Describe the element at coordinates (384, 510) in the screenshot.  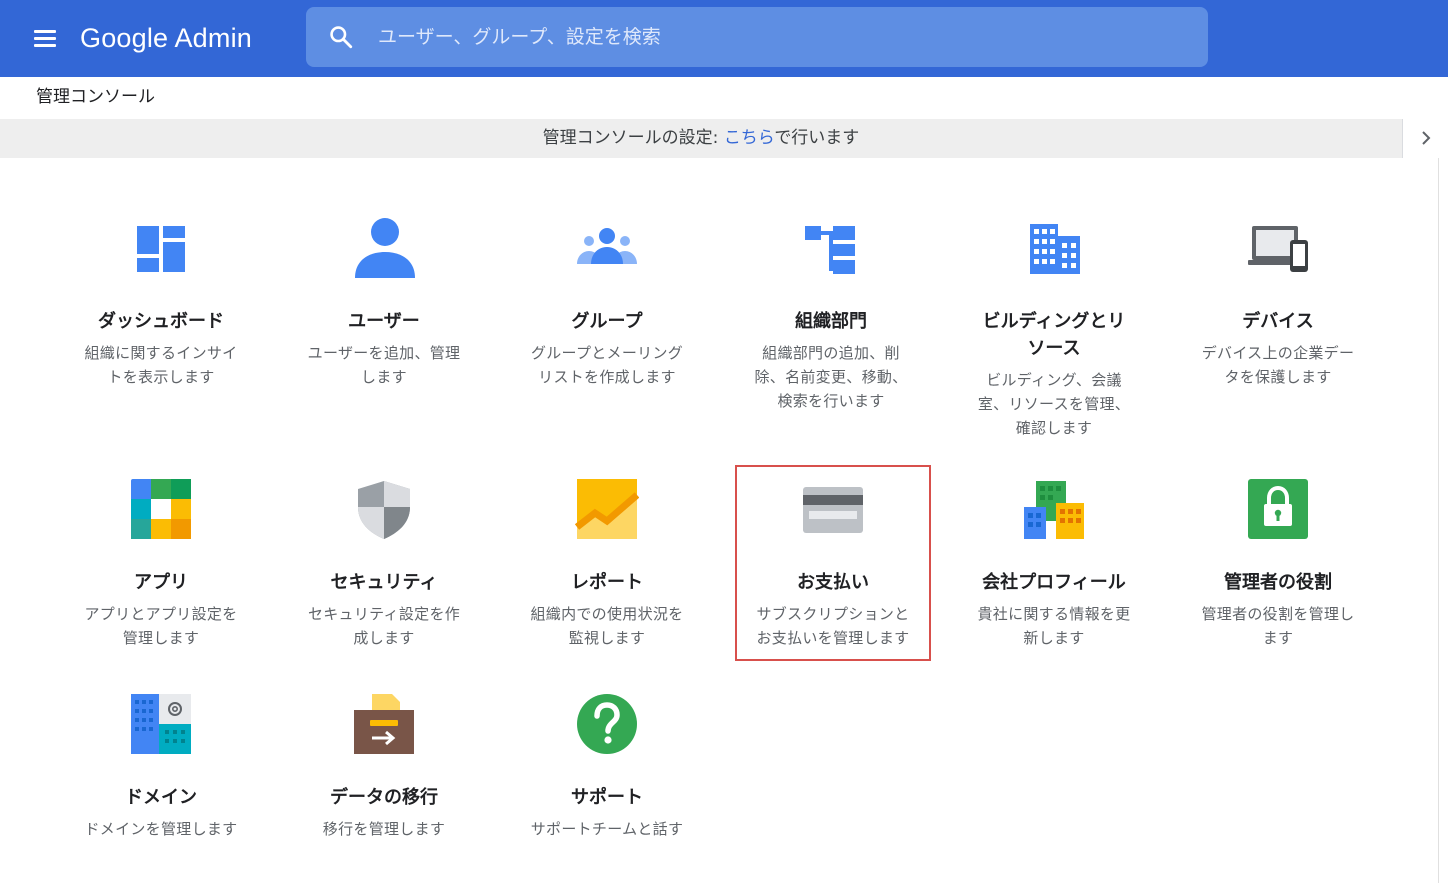
I see `security-shield-icon` at that location.